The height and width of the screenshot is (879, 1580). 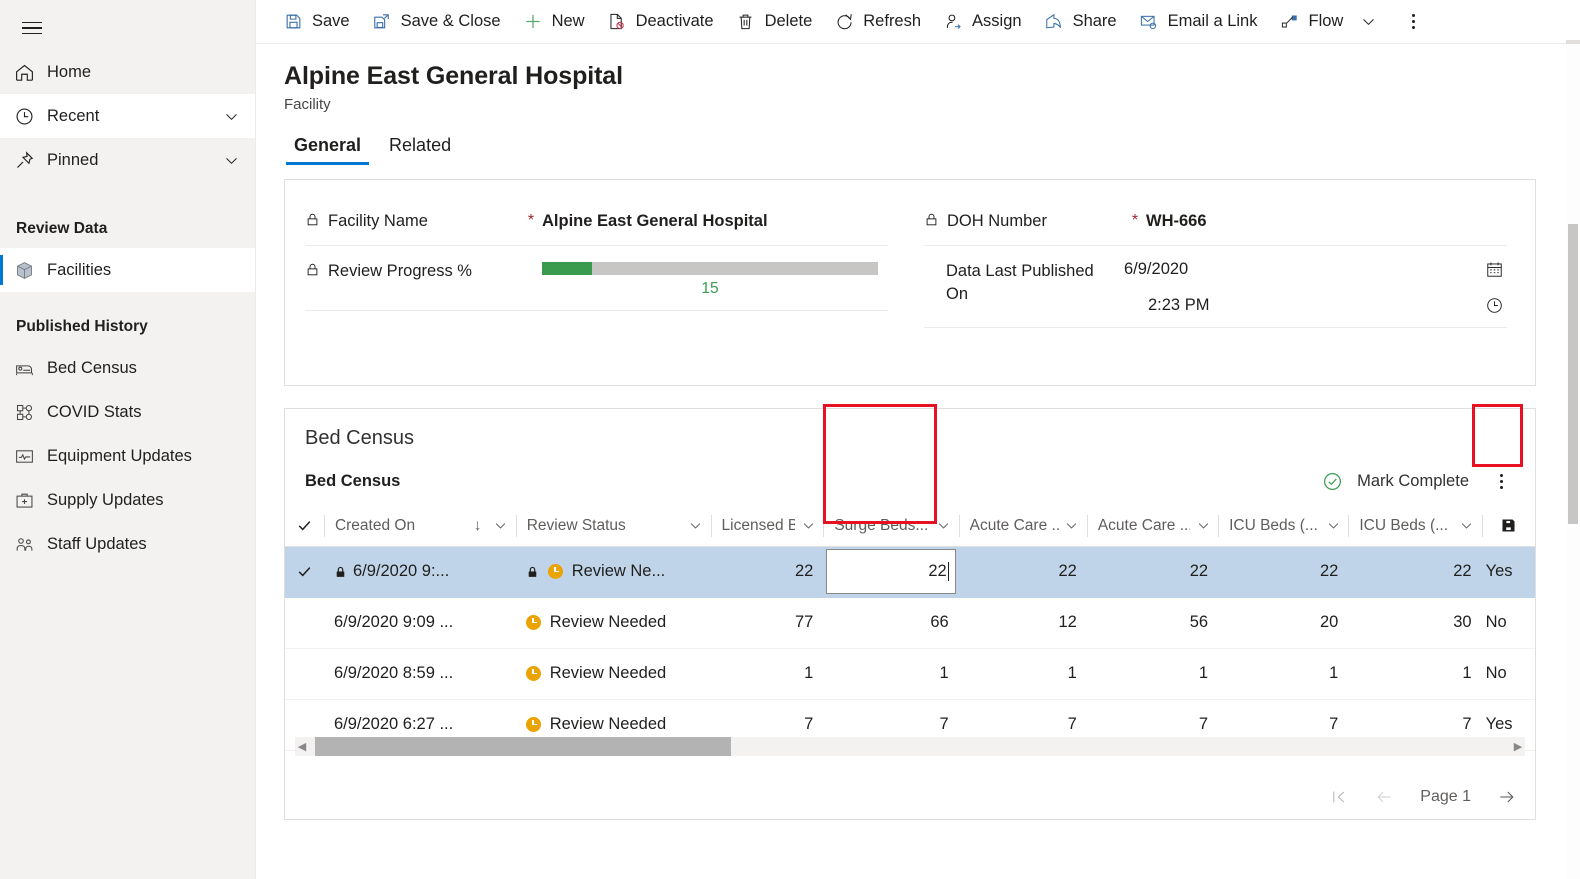 I want to click on horizontal-scrollbar: ◀ ▶, so click(x=910, y=746).